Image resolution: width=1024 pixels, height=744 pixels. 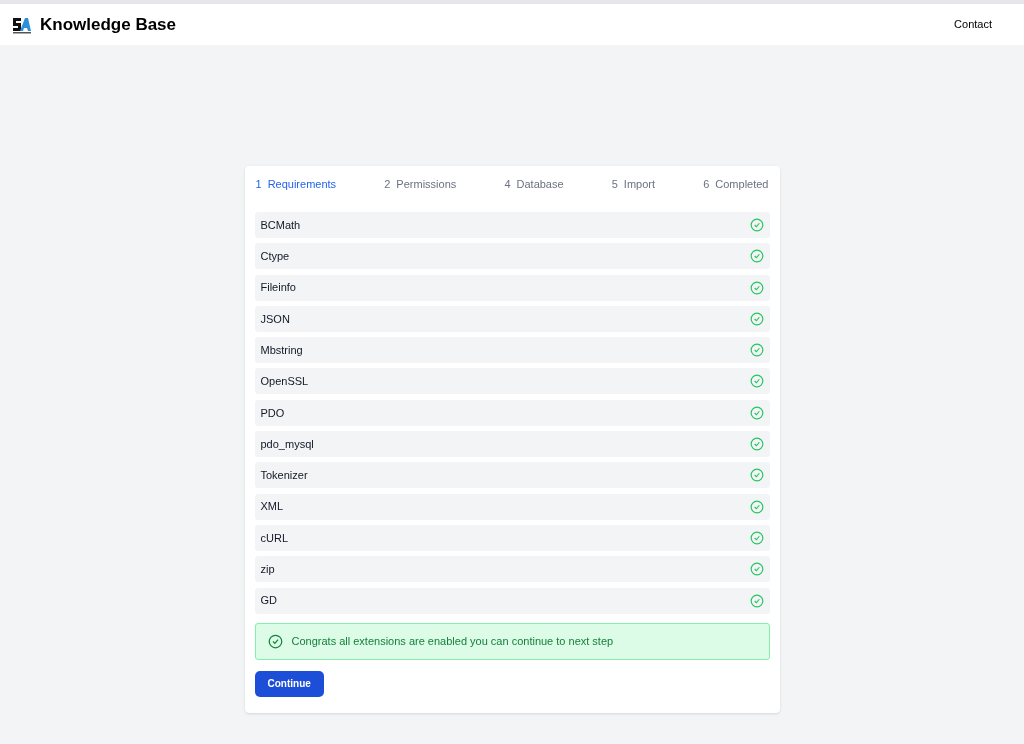 What do you see at coordinates (275, 257) in the screenshot?
I see `extension-name: Ctype` at bounding box center [275, 257].